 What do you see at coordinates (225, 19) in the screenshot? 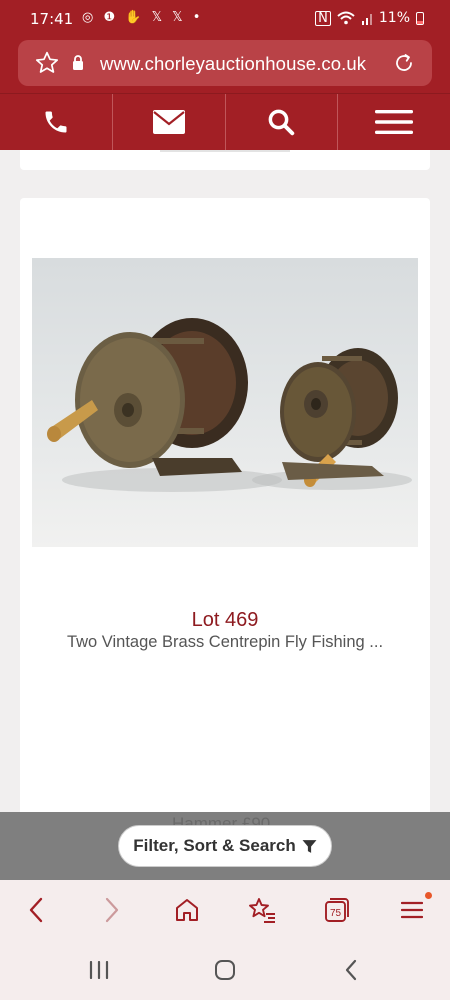
I see `status-bar: 17:41 ◎ ❶ ✋ 𝕏 𝕏 • N 11%` at bounding box center [225, 19].